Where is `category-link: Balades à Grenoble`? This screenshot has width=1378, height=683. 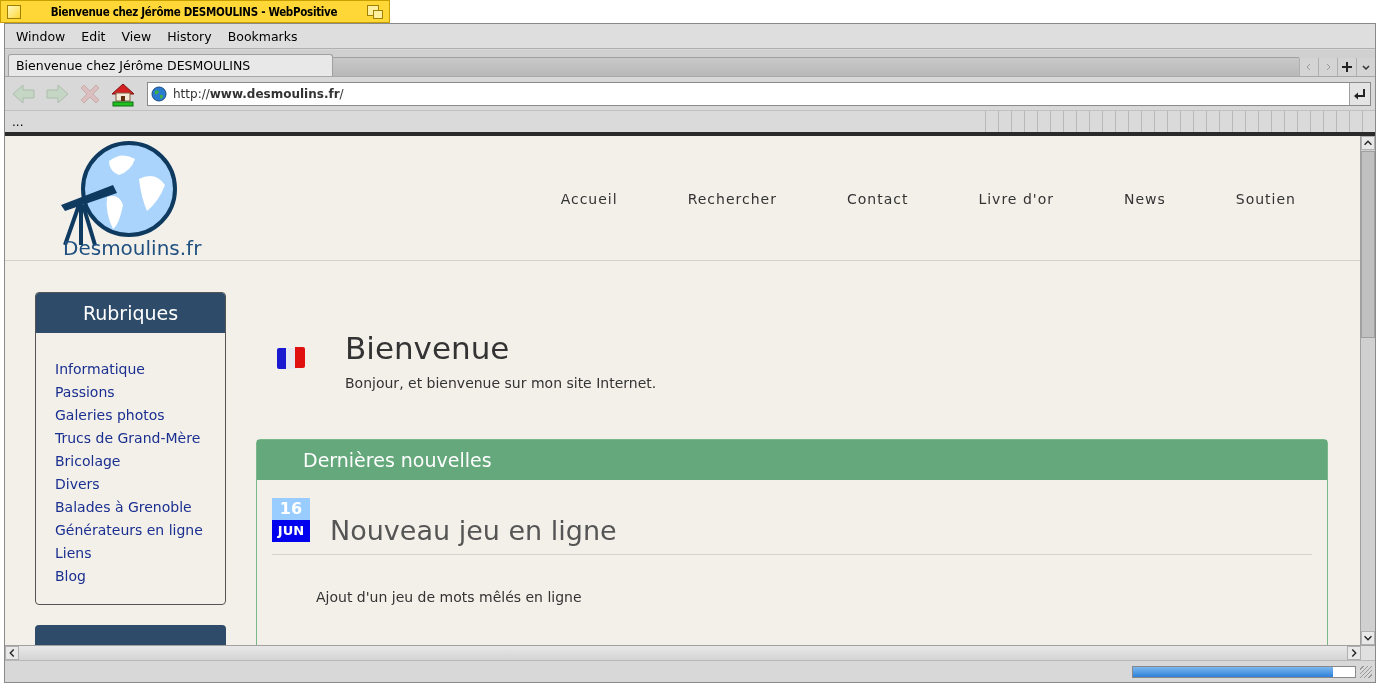 category-link: Balades à Grenoble is located at coordinates (140, 507).